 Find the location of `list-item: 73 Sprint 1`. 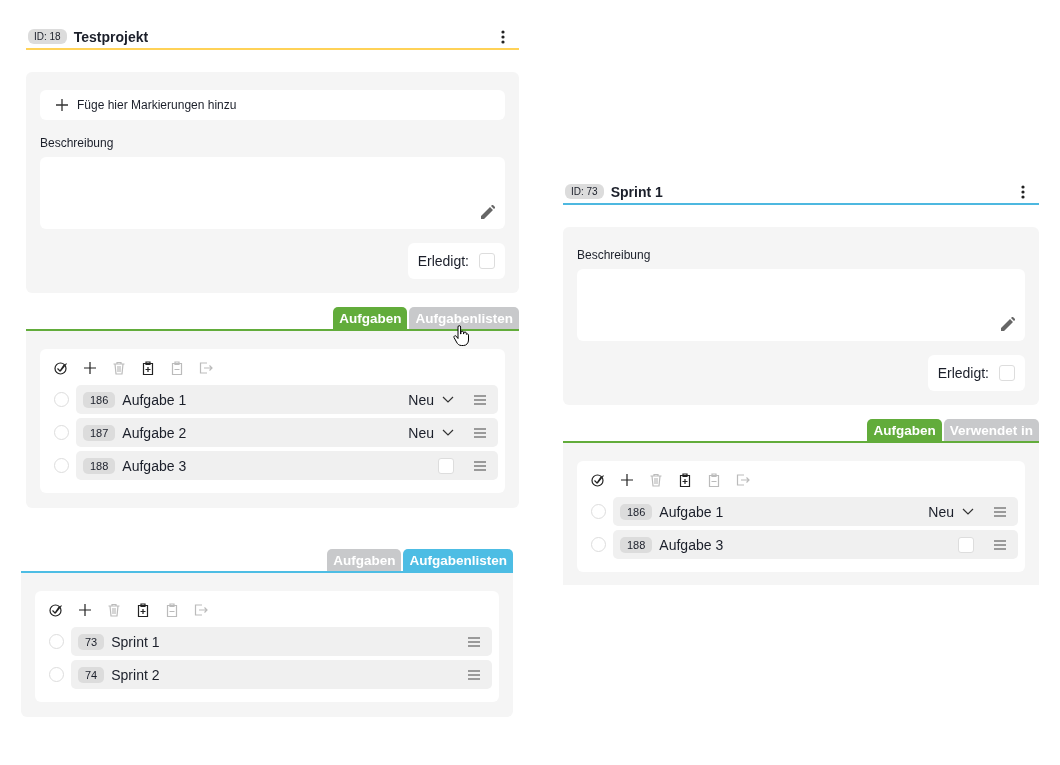

list-item: 73 Sprint 1 is located at coordinates (281, 641).